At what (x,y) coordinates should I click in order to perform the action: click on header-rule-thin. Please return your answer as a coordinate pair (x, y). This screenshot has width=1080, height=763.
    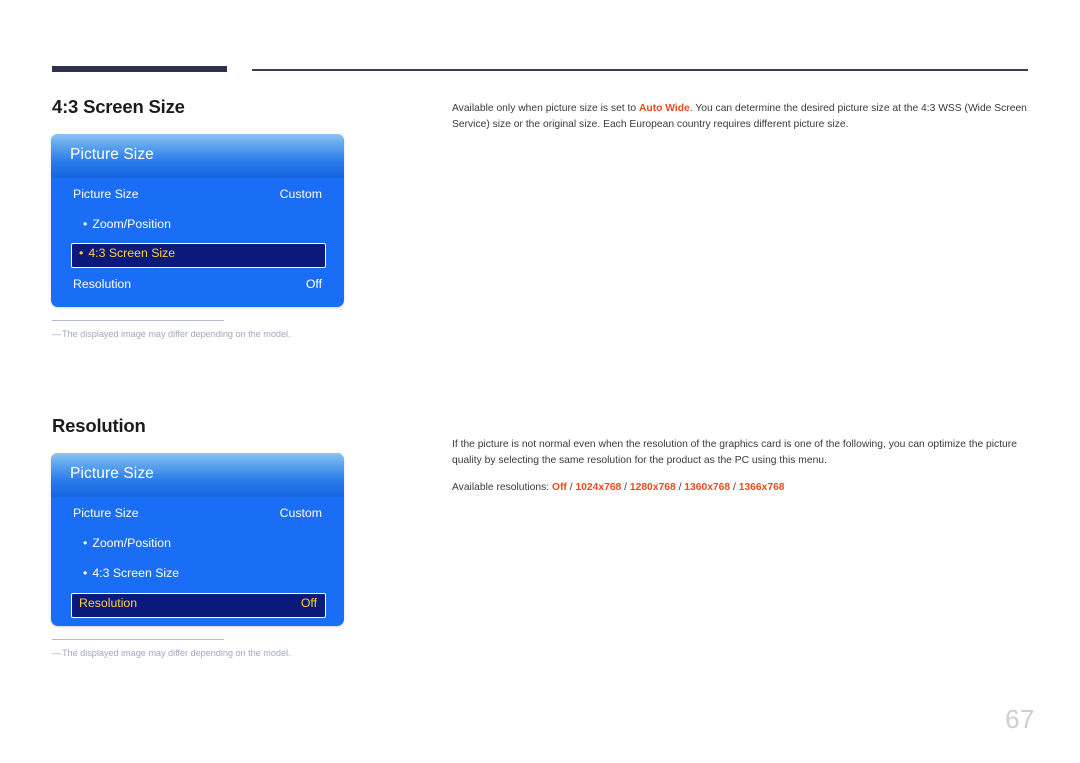
    Looking at the image, I should click on (640, 70).